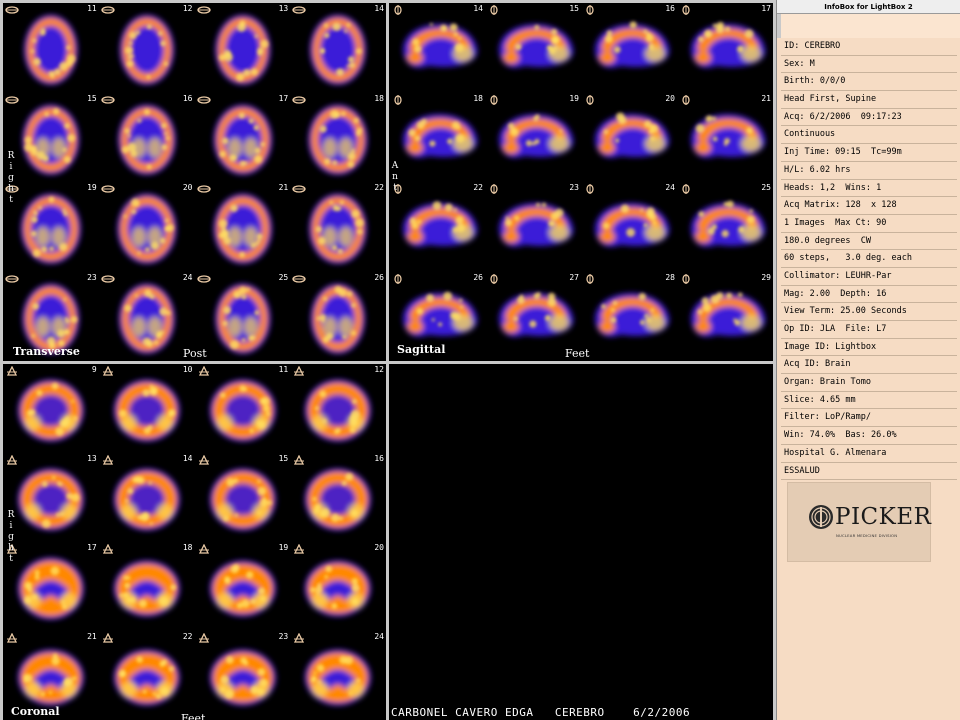  Describe the element at coordinates (147, 408) in the screenshot. I see `coronal-slice: 10` at that location.